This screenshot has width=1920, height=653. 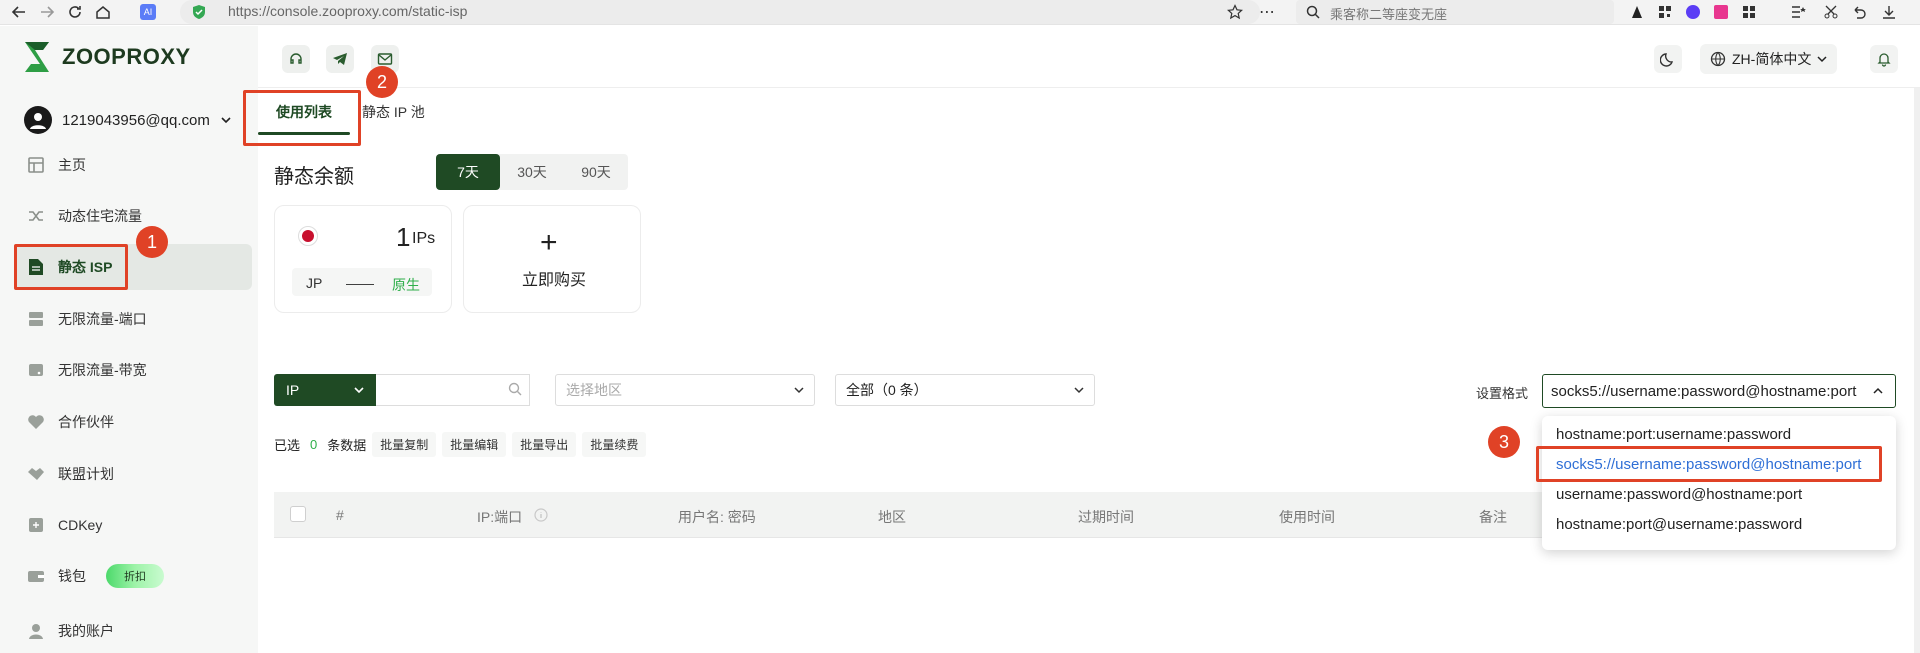 What do you see at coordinates (314, 283) in the screenshot?
I see `country-code: JP` at bounding box center [314, 283].